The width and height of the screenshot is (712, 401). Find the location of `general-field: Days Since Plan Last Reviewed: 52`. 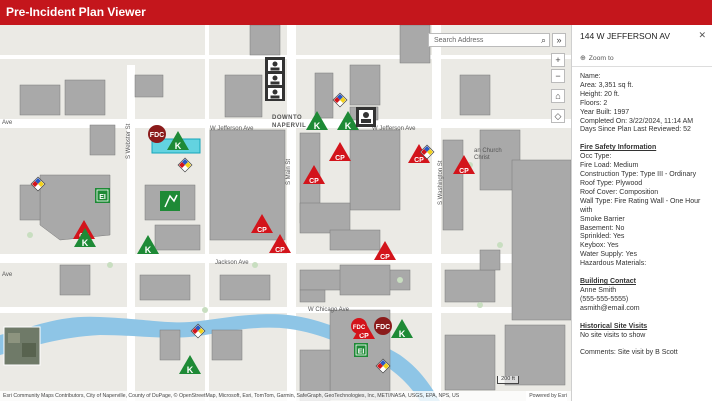

general-field: Days Since Plan Last Reviewed: 52 is located at coordinates (635, 130).